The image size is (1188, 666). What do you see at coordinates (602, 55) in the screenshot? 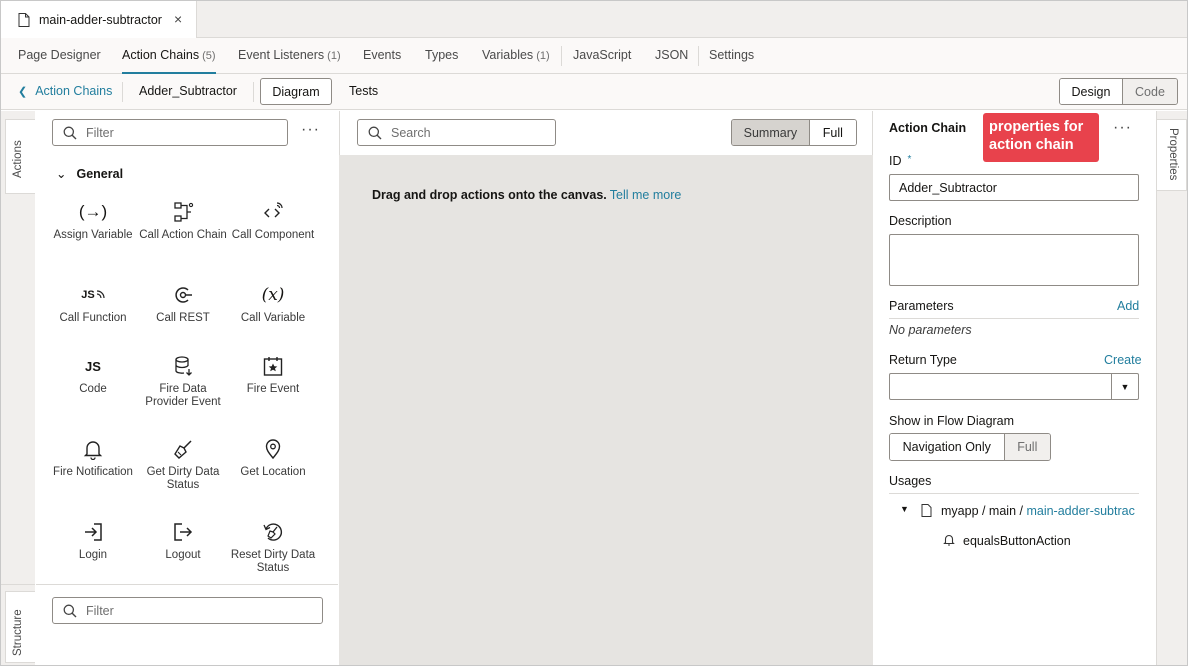
I see `tab-javascript: JavaScript` at bounding box center [602, 55].